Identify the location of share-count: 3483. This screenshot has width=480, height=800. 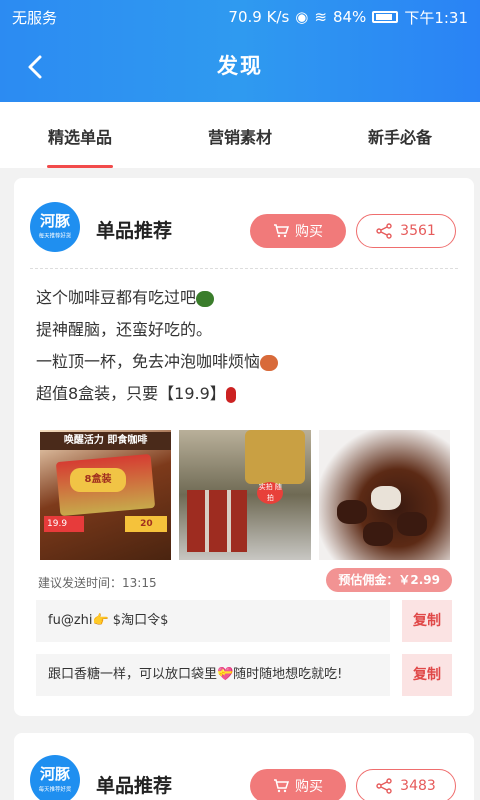
(418, 786).